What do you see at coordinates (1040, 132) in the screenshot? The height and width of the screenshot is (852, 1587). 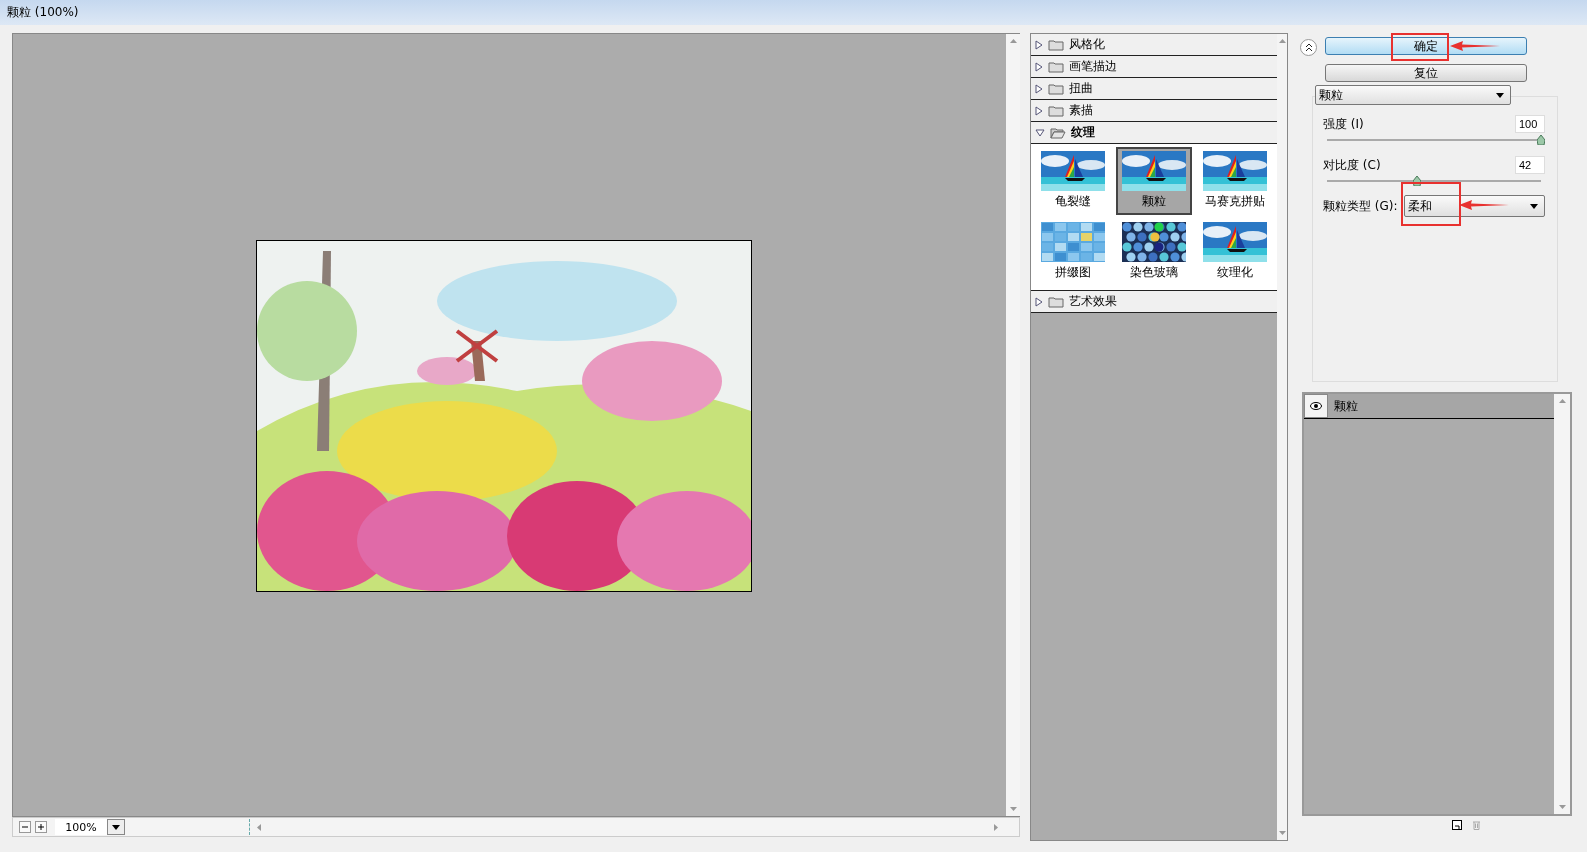 I see `collapse-triangle-icon` at bounding box center [1040, 132].